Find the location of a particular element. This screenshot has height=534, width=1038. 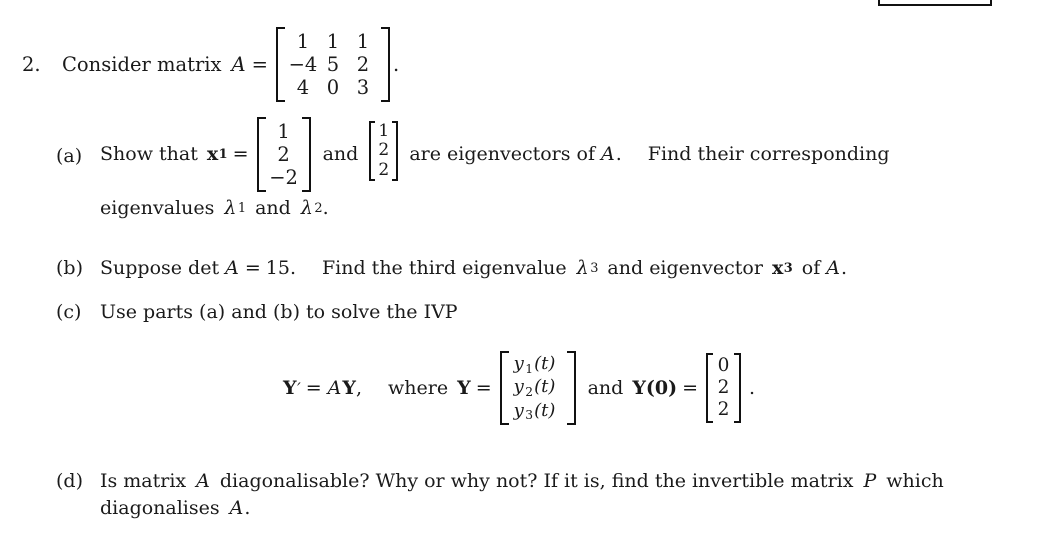

part-a-line2-conjunction: and is located at coordinates (273, 208).